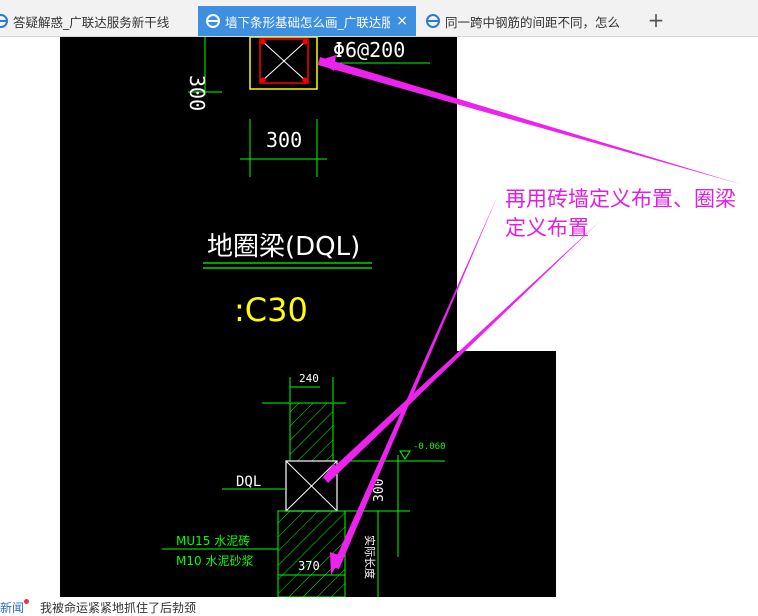 This screenshot has width=758, height=616. Describe the element at coordinates (506, 474) in the screenshot. I see `cad-background-lower` at that location.